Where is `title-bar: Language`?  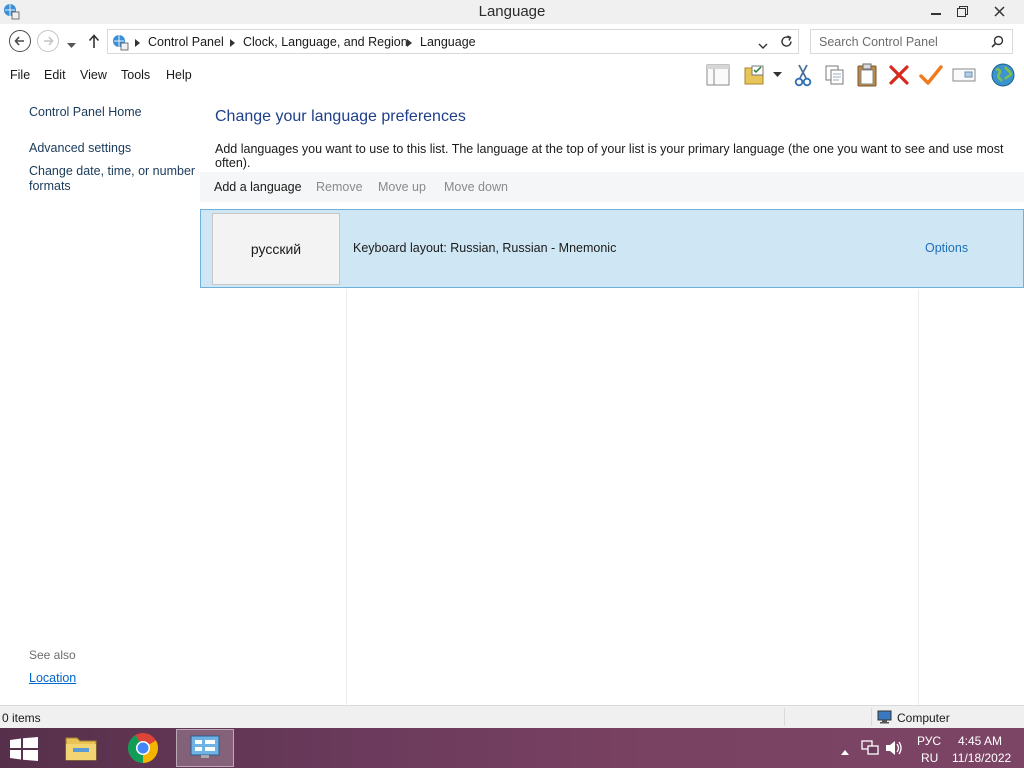 title-bar: Language is located at coordinates (512, 12).